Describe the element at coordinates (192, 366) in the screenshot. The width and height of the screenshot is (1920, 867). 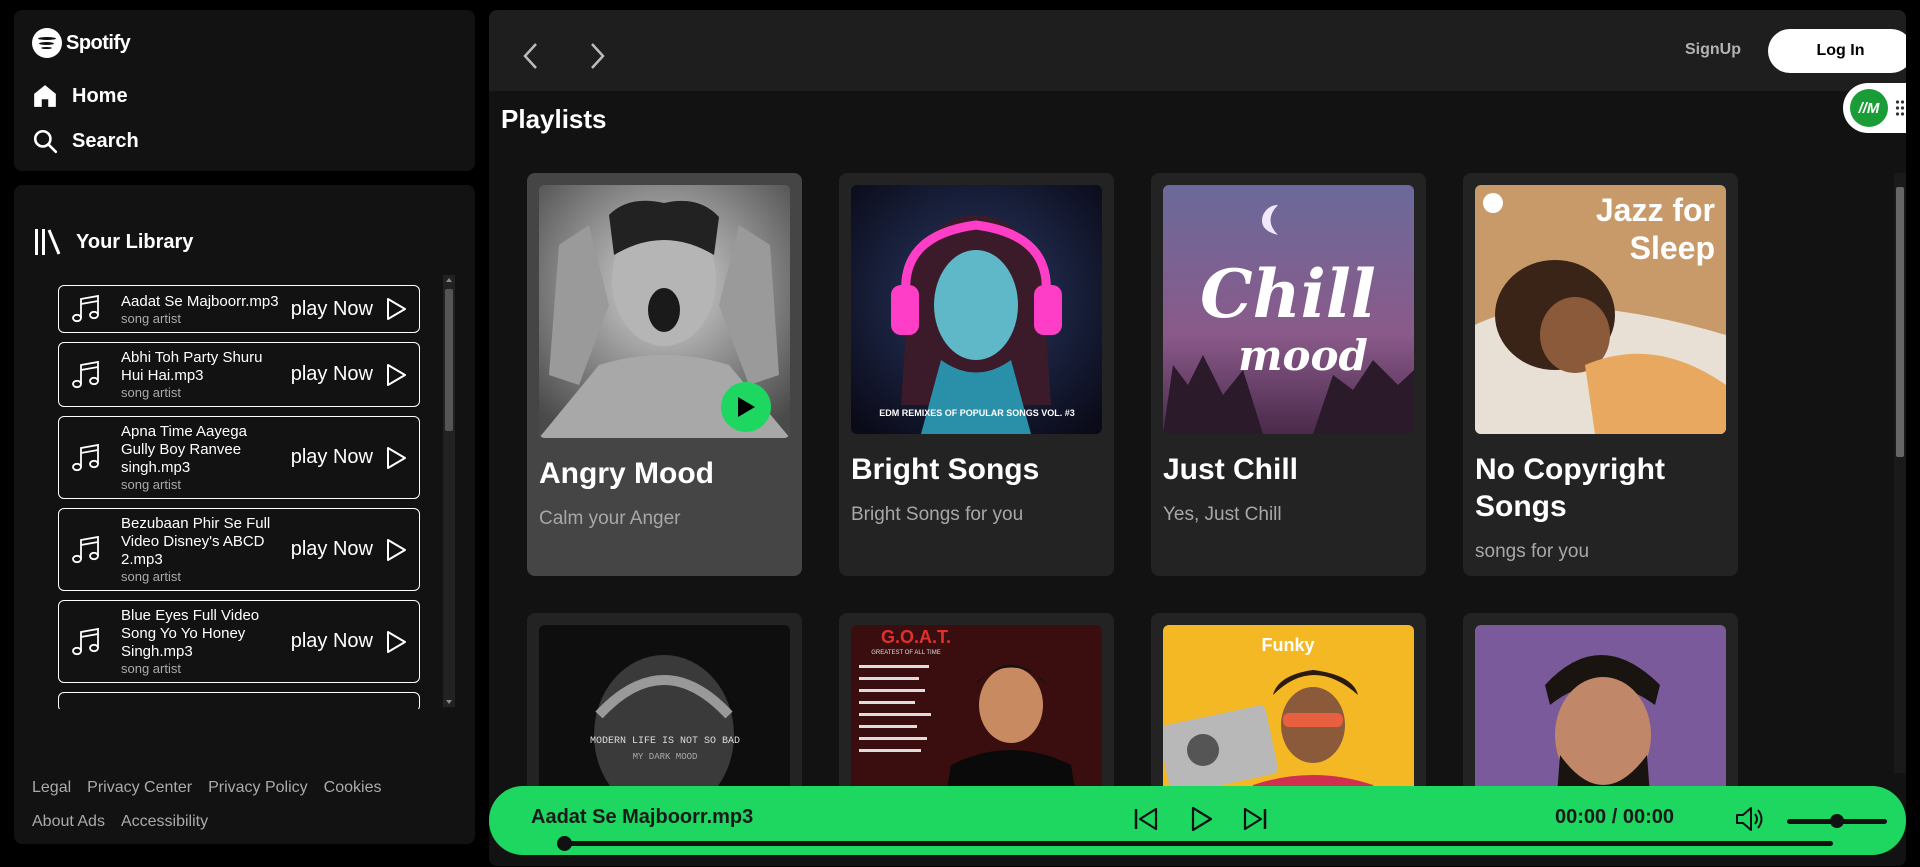
I see `song-title: Abhi Toh Party Shuru Hui Hai.mp3` at that location.